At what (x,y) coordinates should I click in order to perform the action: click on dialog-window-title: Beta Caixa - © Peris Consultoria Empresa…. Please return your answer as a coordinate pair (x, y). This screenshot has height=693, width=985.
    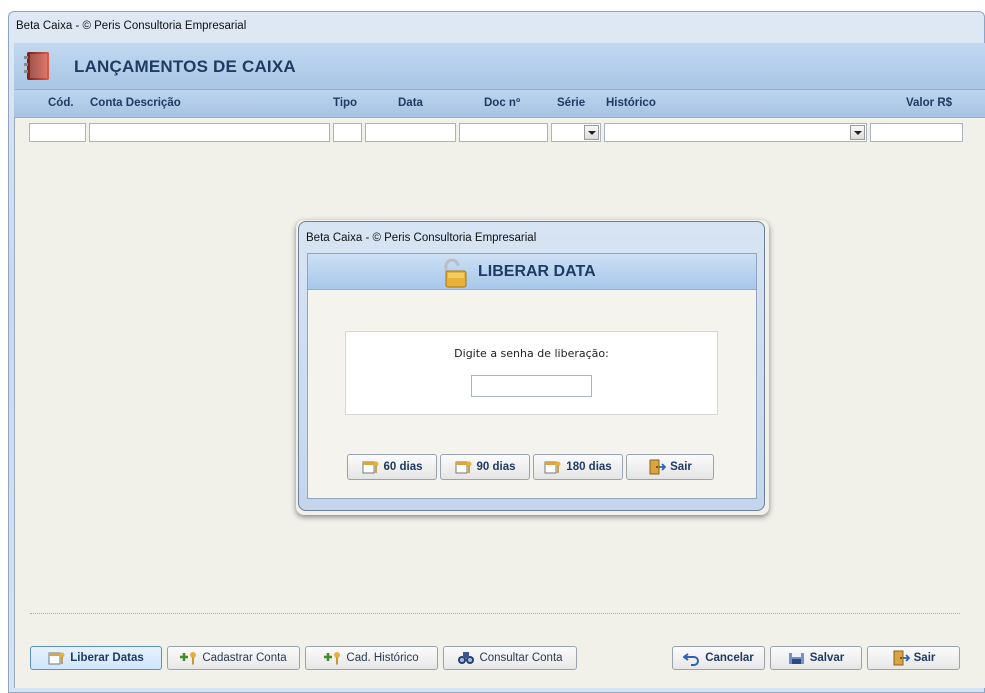
    Looking at the image, I should click on (421, 238).